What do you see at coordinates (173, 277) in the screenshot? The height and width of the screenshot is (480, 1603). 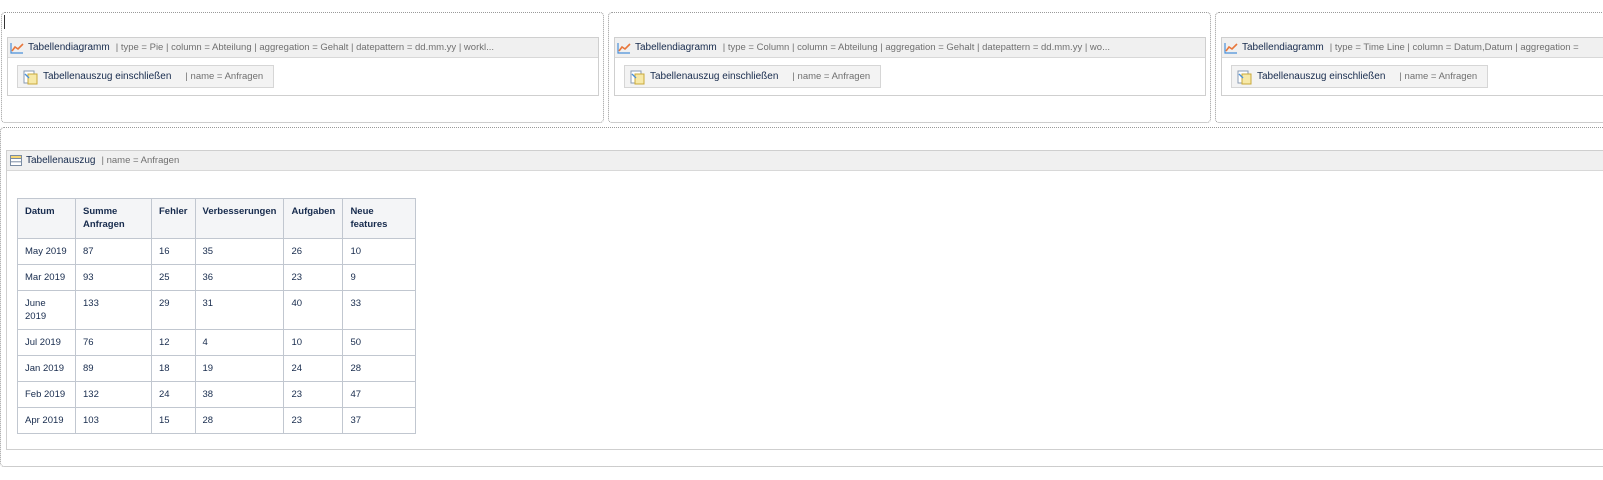 I see `table-cell: 25` at bounding box center [173, 277].